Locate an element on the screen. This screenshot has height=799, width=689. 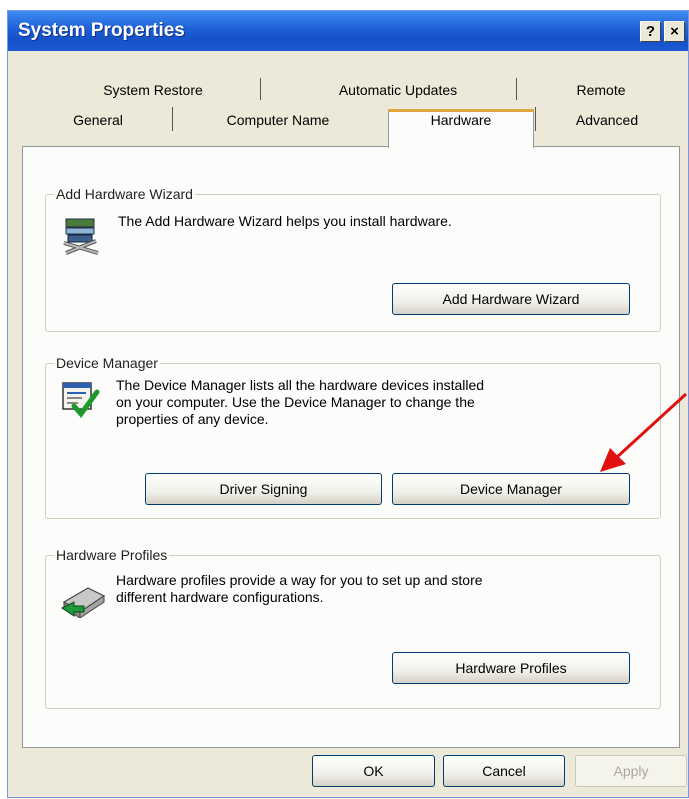
group-label: Add Hardware Wizard is located at coordinates (124, 194).